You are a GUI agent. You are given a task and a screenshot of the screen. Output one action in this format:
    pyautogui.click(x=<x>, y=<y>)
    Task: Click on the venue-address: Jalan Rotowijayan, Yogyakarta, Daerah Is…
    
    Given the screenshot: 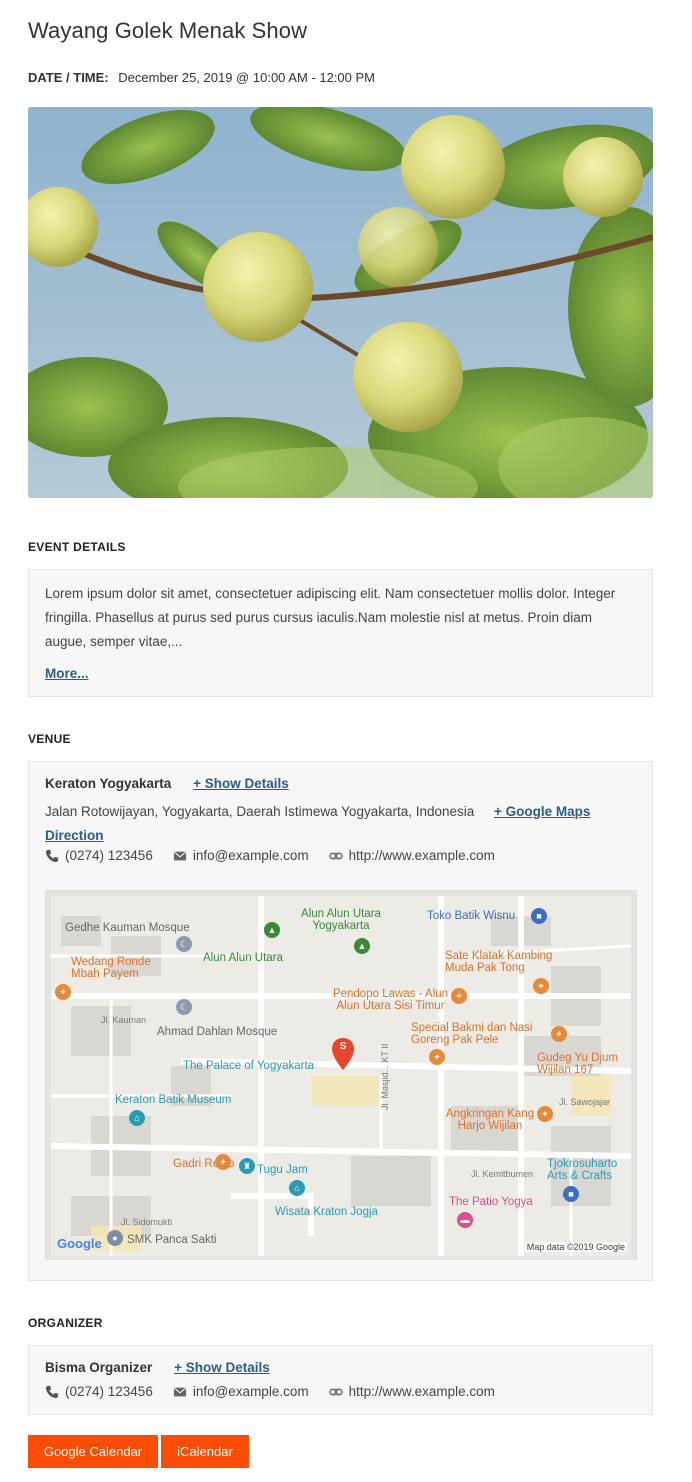 What is the action you would take?
    pyautogui.click(x=260, y=811)
    